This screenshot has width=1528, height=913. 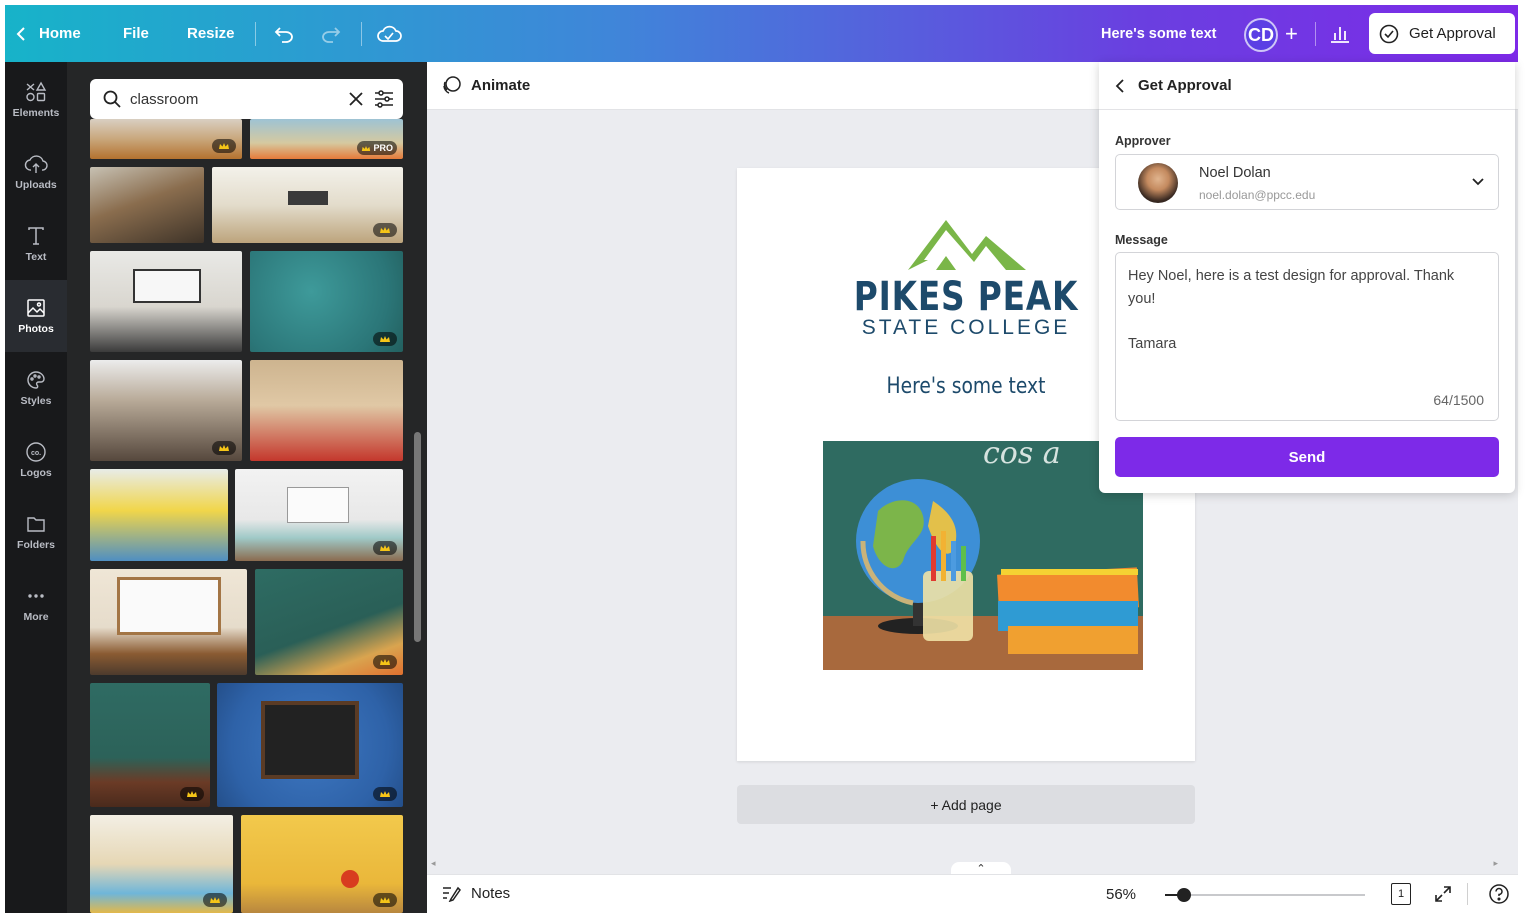 I want to click on message-line2: you!, so click(x=1142, y=299).